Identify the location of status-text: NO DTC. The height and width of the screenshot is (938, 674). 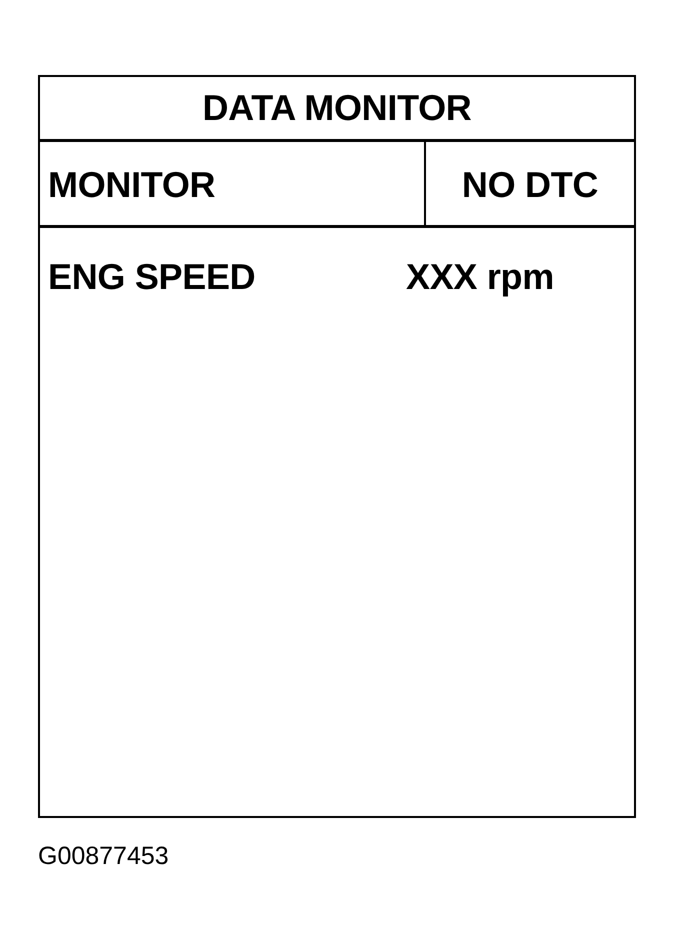
(530, 185).